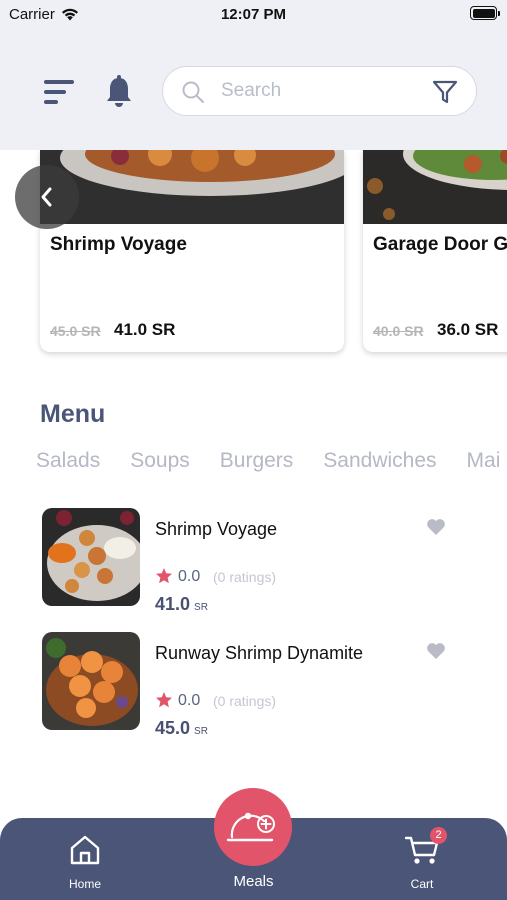  I want to click on item-name: Shrimp Voyage, so click(216, 529).